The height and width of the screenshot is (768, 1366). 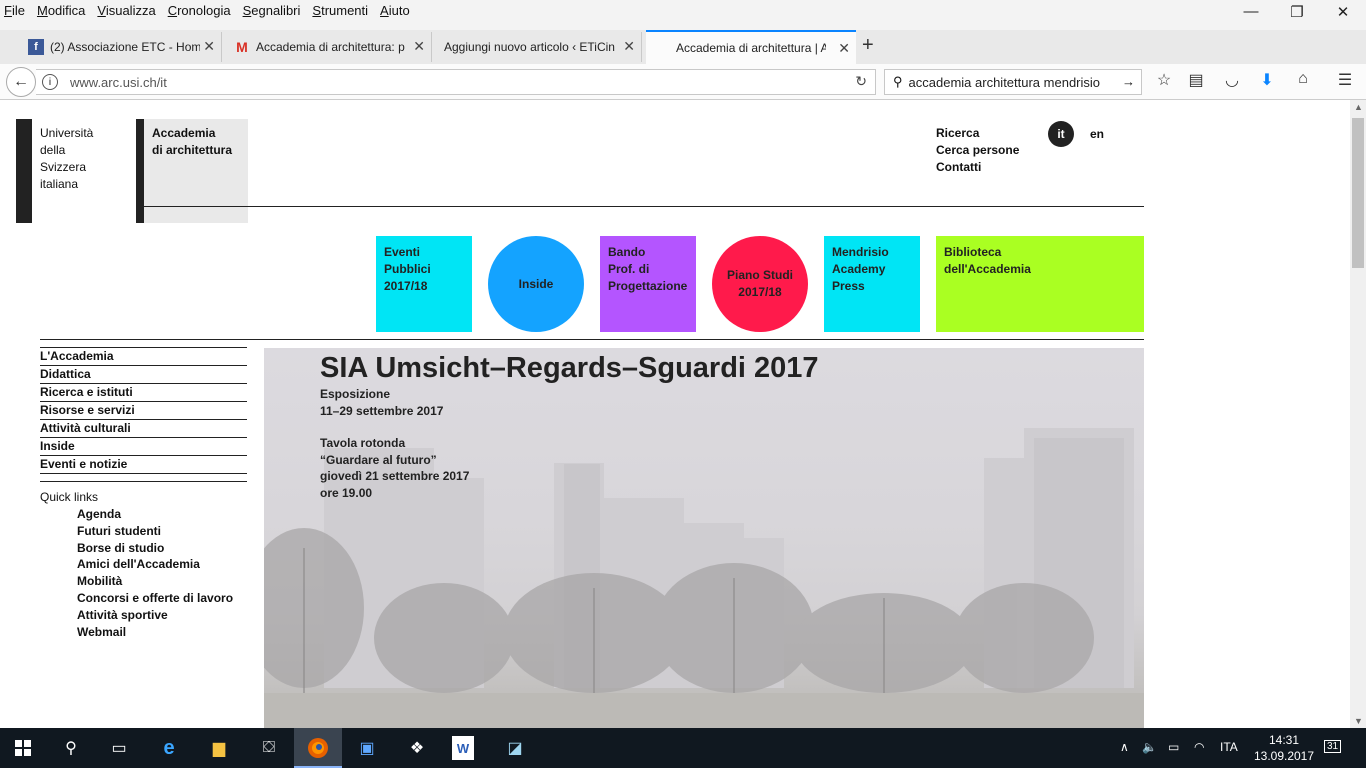 What do you see at coordinates (1345, 80) in the screenshot?
I see `hamburger-menu-icon: ☰` at bounding box center [1345, 80].